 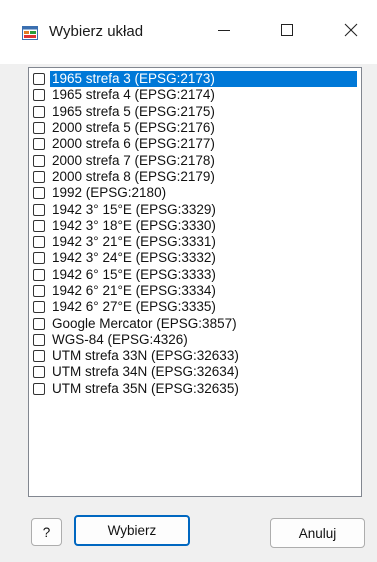 I want to click on list-item: 1942 6° 15°E (EPSG:3333), so click(x=195, y=275).